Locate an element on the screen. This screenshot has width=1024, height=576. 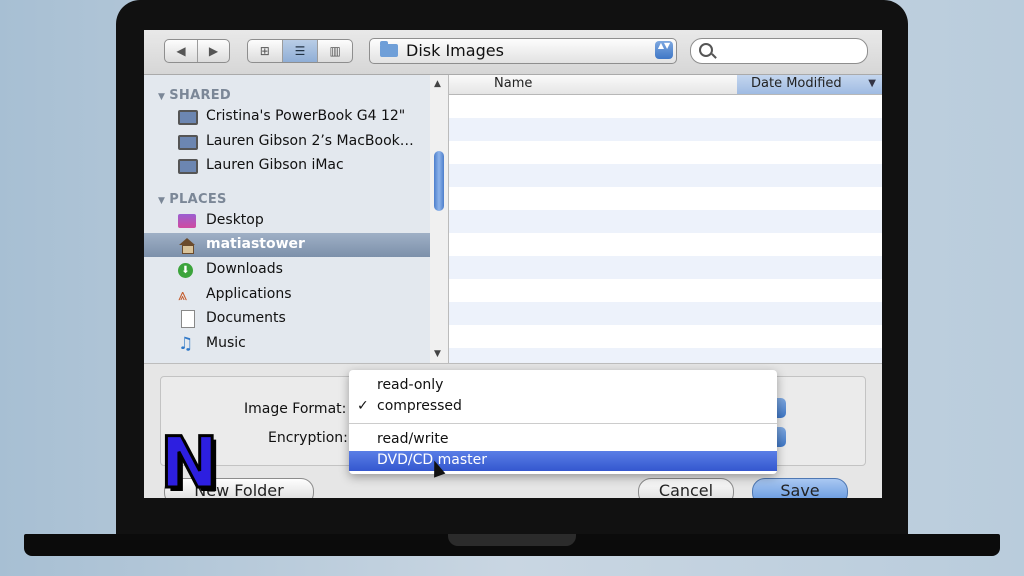
sidebar-item-shared-0: Cristina's PowerBook G4 12" is located at coordinates (287, 117).